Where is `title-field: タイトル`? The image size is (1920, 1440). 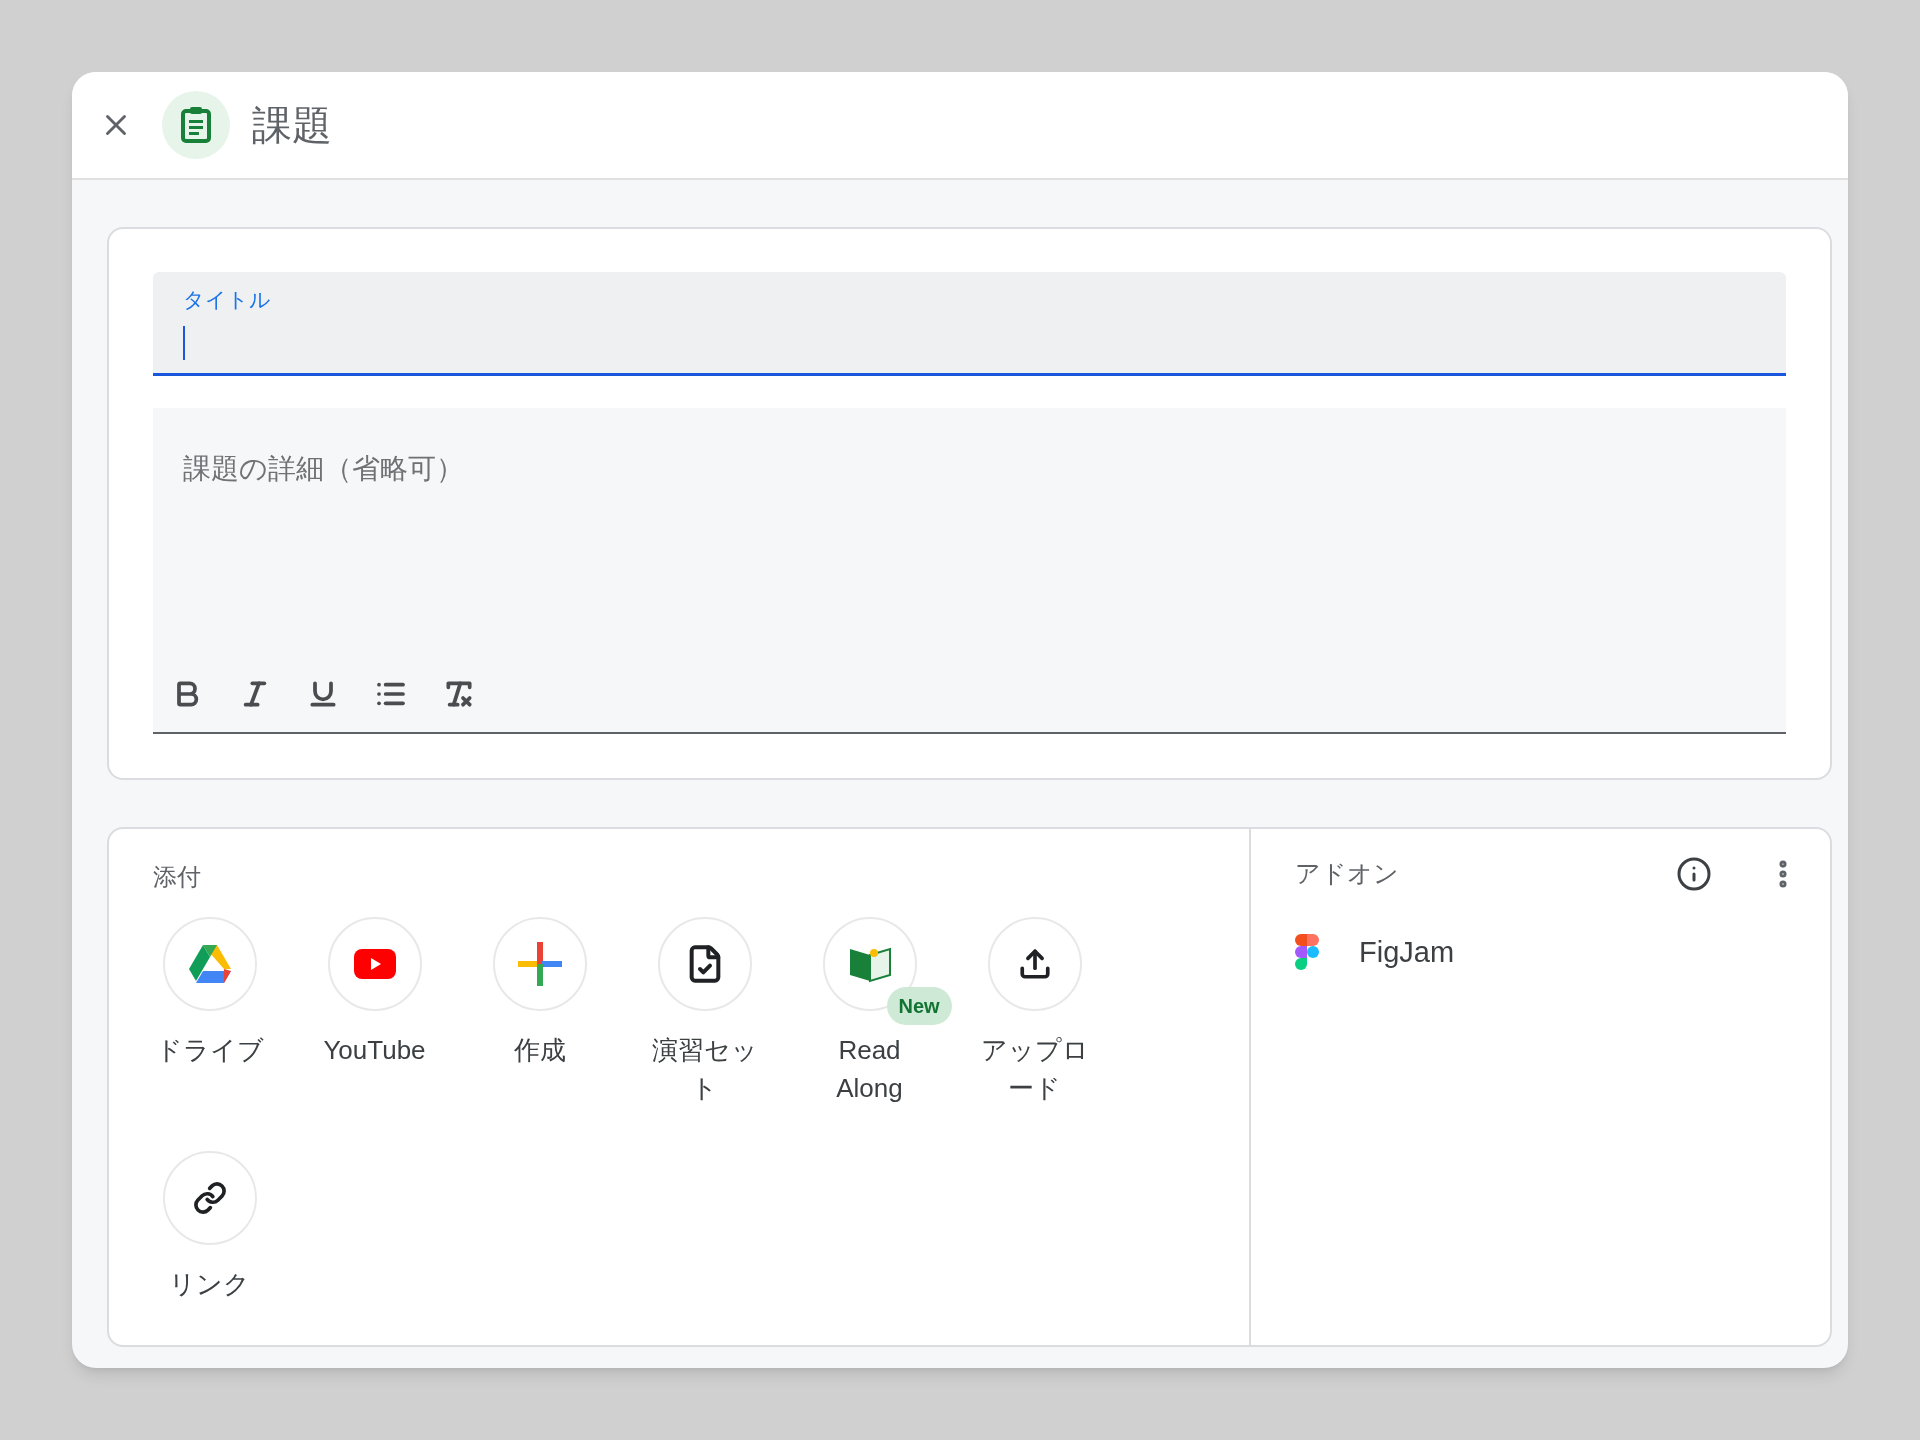
title-field: タイトル is located at coordinates (969, 324).